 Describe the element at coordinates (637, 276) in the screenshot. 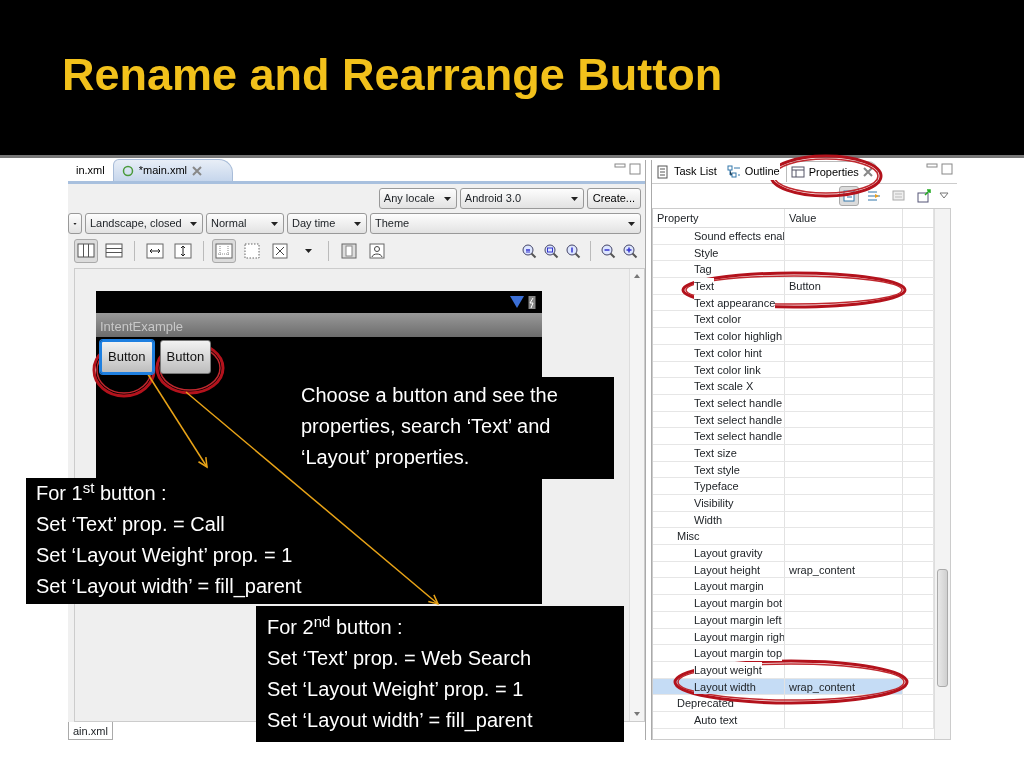

I see `scroll-up-icon` at that location.